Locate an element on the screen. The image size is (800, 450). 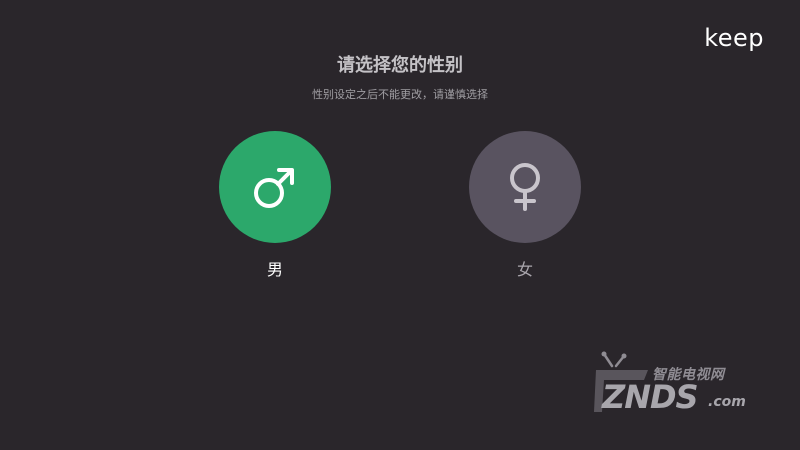
watermark-en-text: ZNDS is located at coordinates (650, 397).